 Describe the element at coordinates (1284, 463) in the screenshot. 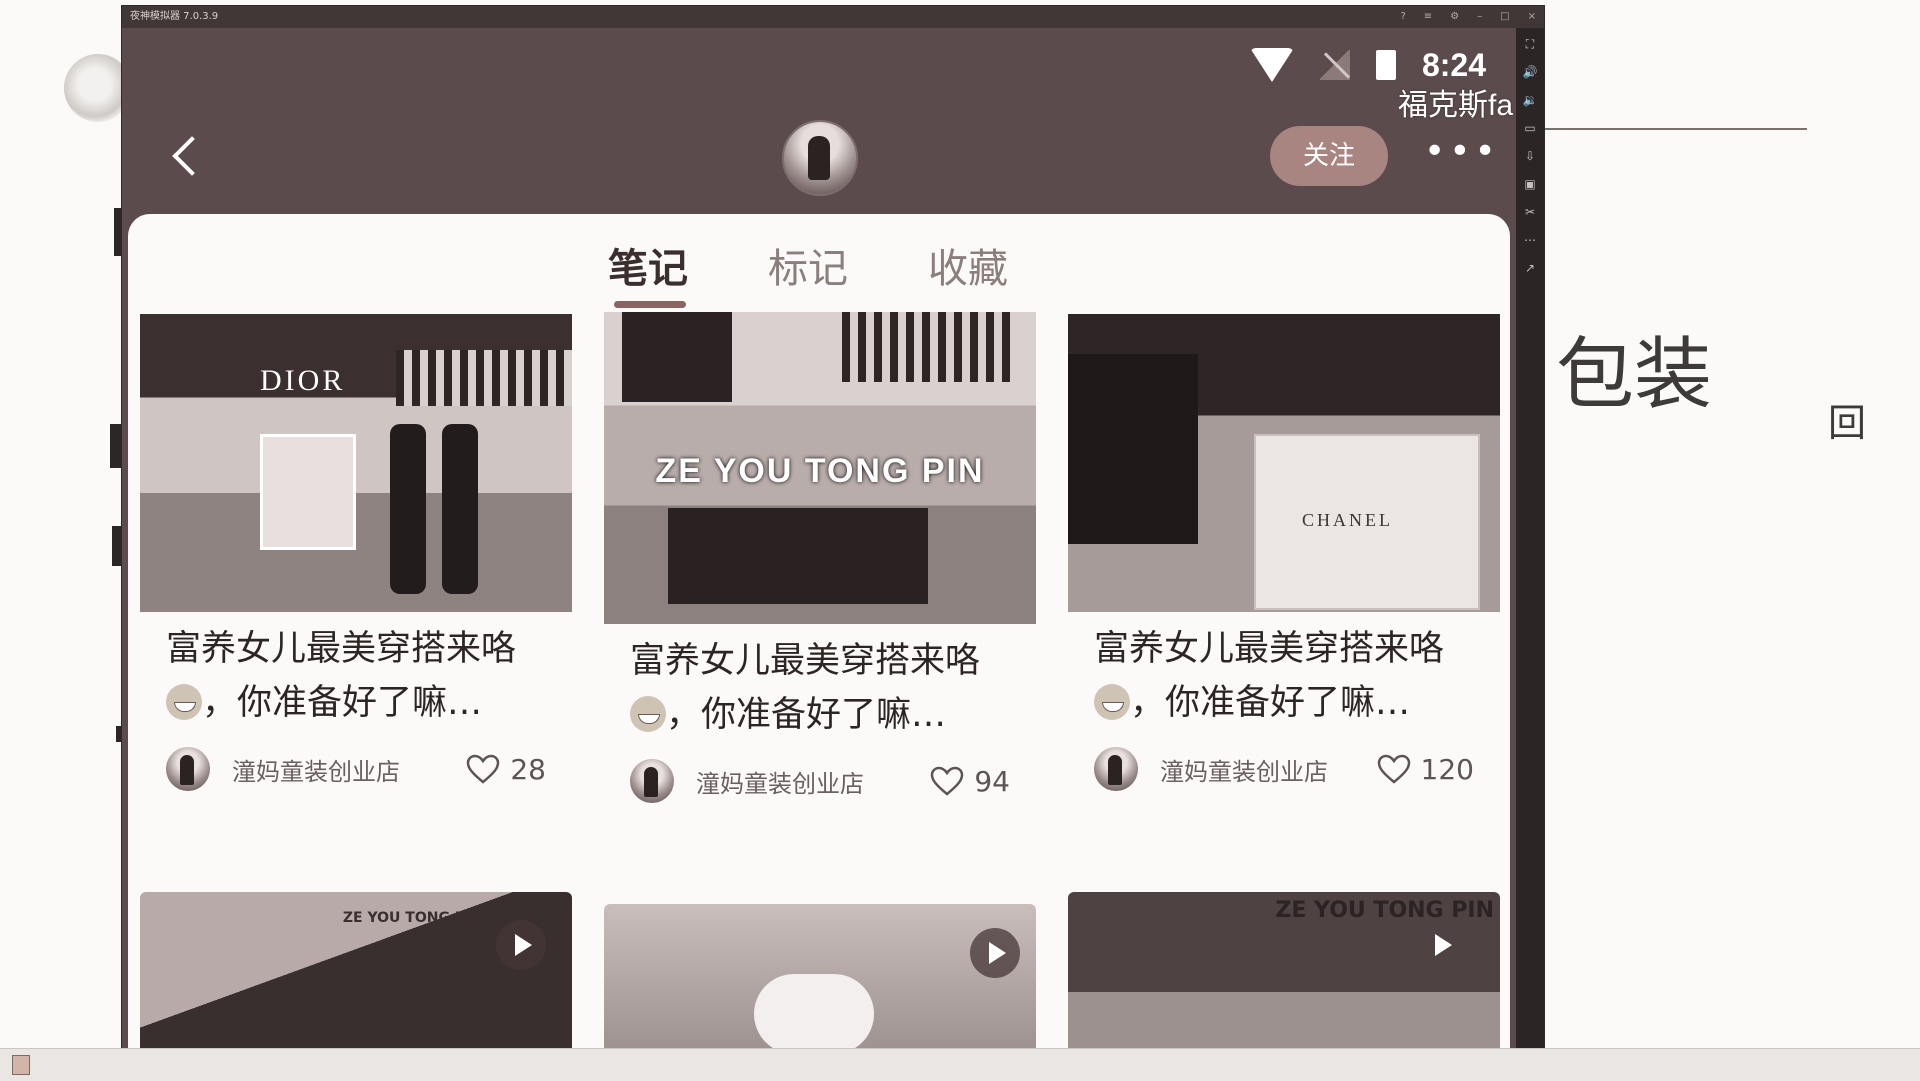

I see `note-thumbnail: CHANEL` at that location.